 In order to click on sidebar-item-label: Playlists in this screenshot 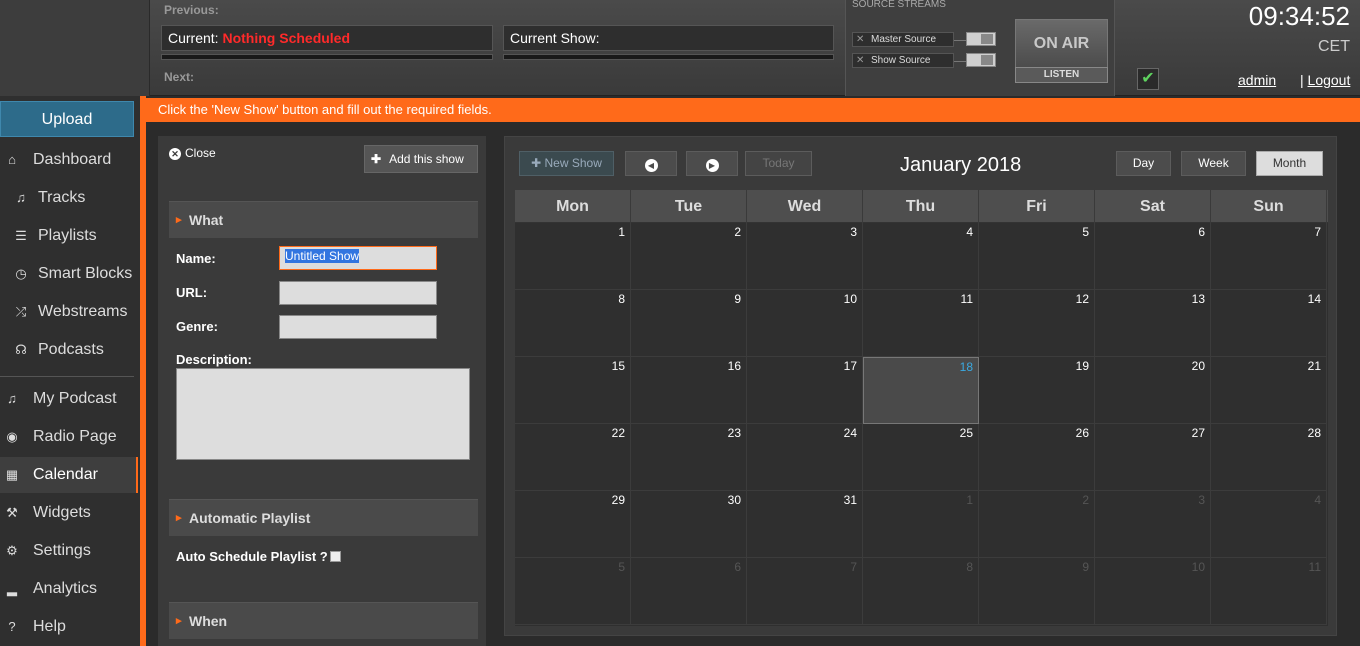, I will do `click(67, 235)`.